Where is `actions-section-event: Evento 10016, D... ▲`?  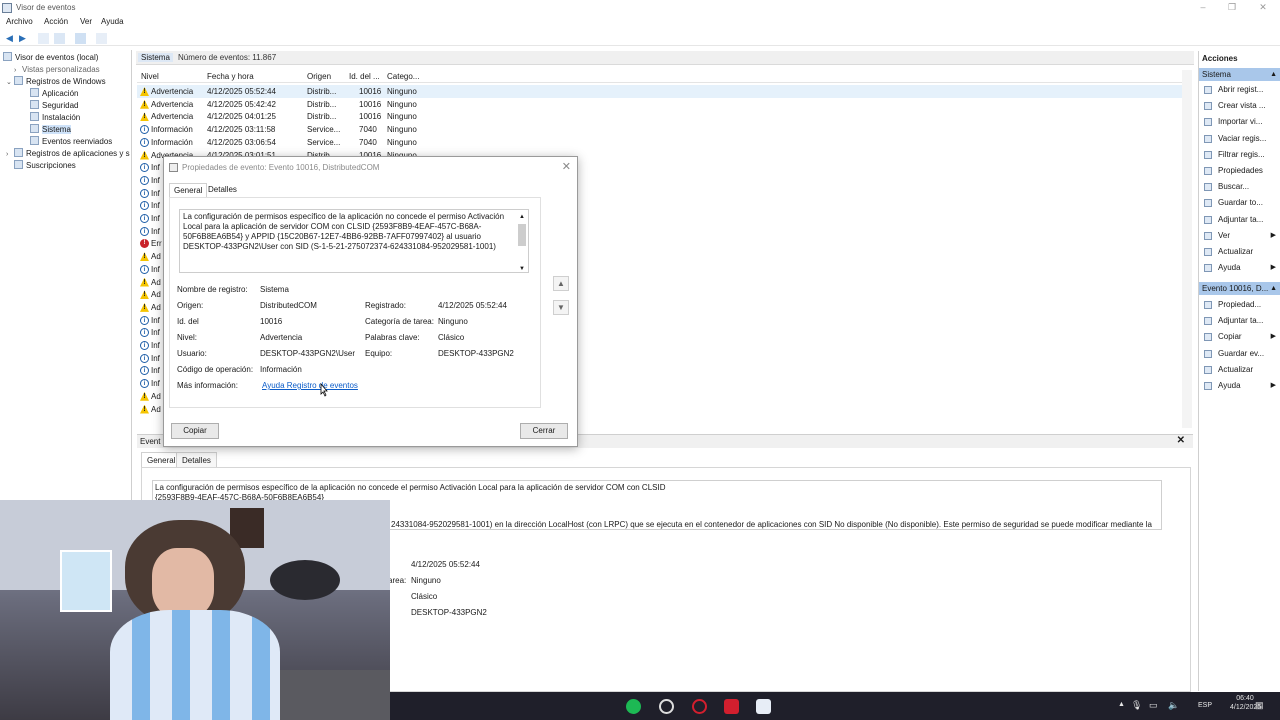 actions-section-event: Evento 10016, D... ▲ is located at coordinates (1239, 288).